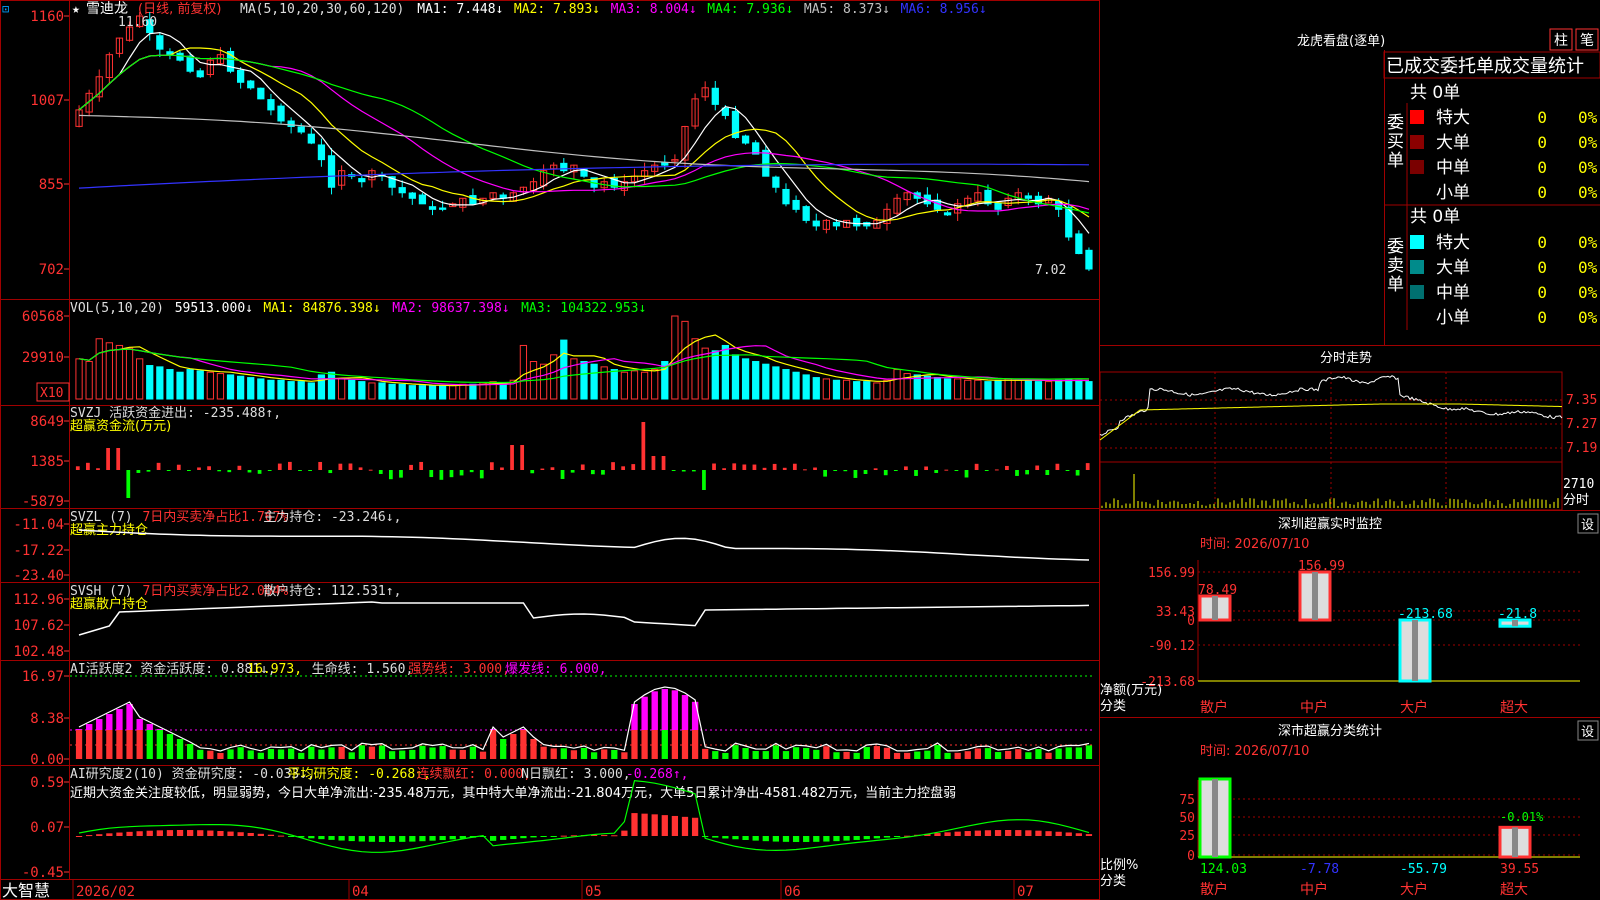 This screenshot has height=900, width=1600. What do you see at coordinates (1514, 708) in the screenshot?
I see `sz-cat-3: 超大` at bounding box center [1514, 708].